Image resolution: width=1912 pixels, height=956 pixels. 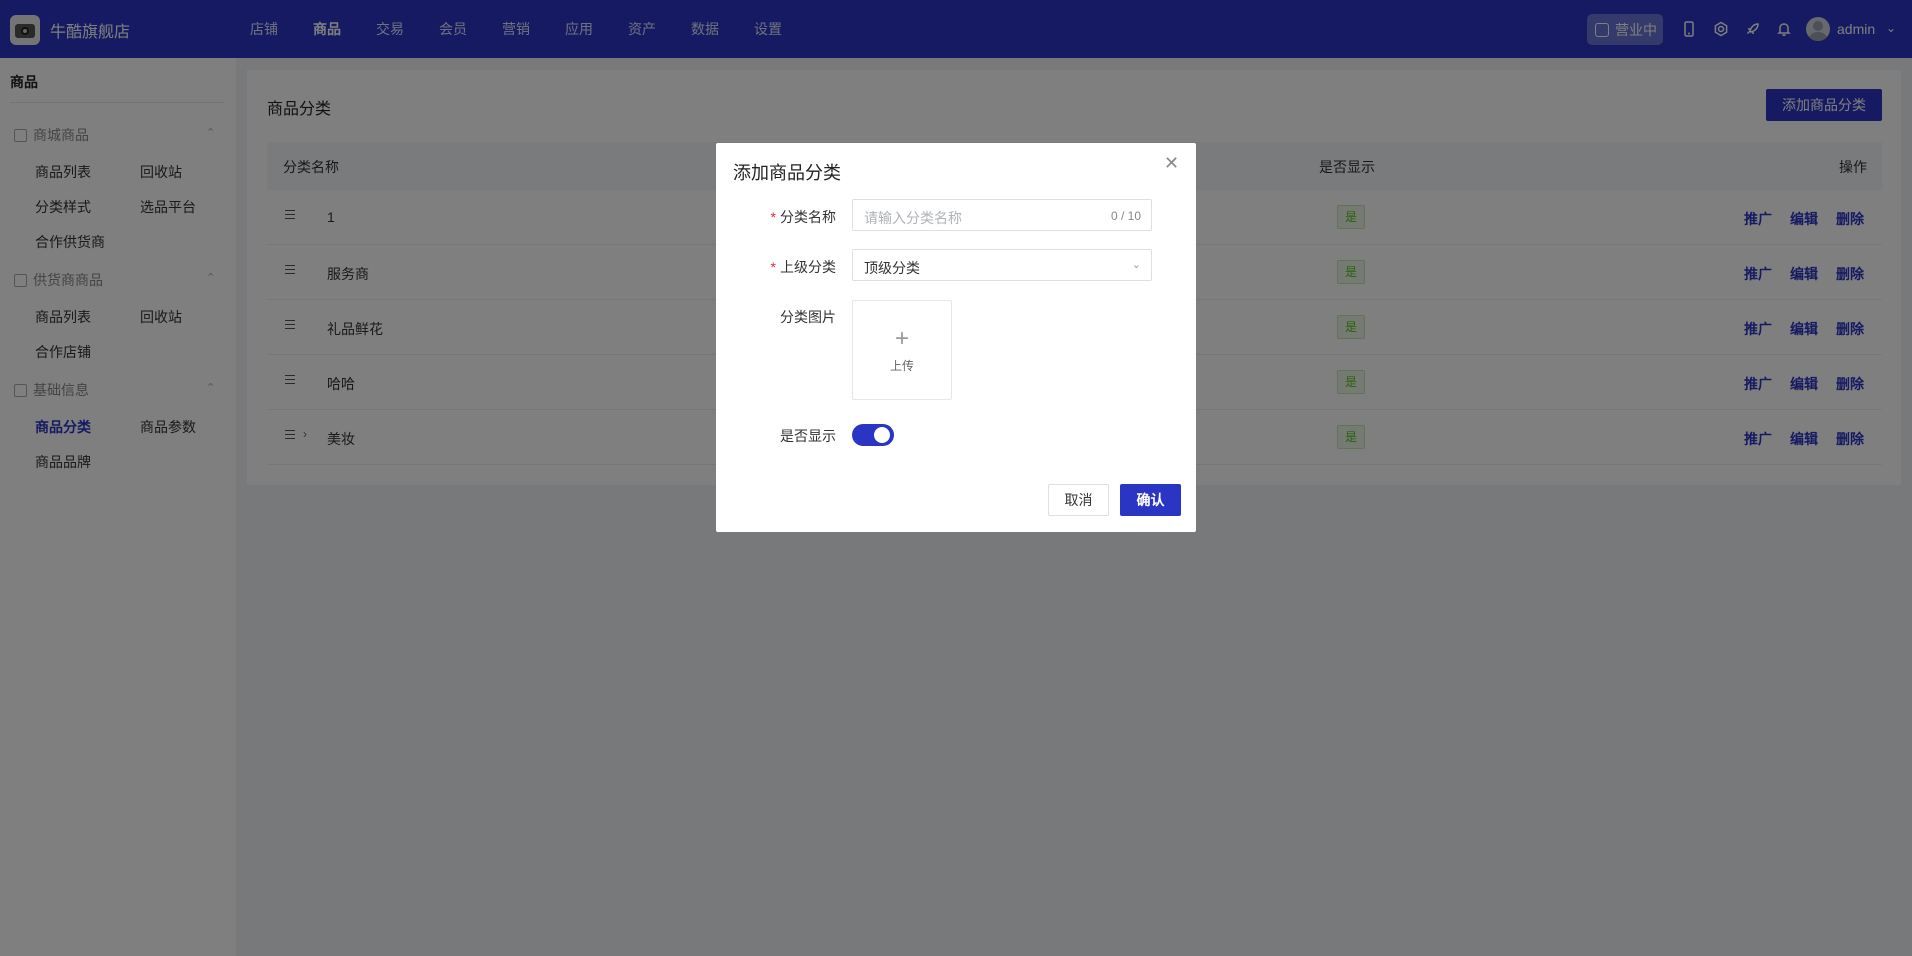 What do you see at coordinates (882, 435) in the screenshot?
I see `toggle-knob` at bounding box center [882, 435].